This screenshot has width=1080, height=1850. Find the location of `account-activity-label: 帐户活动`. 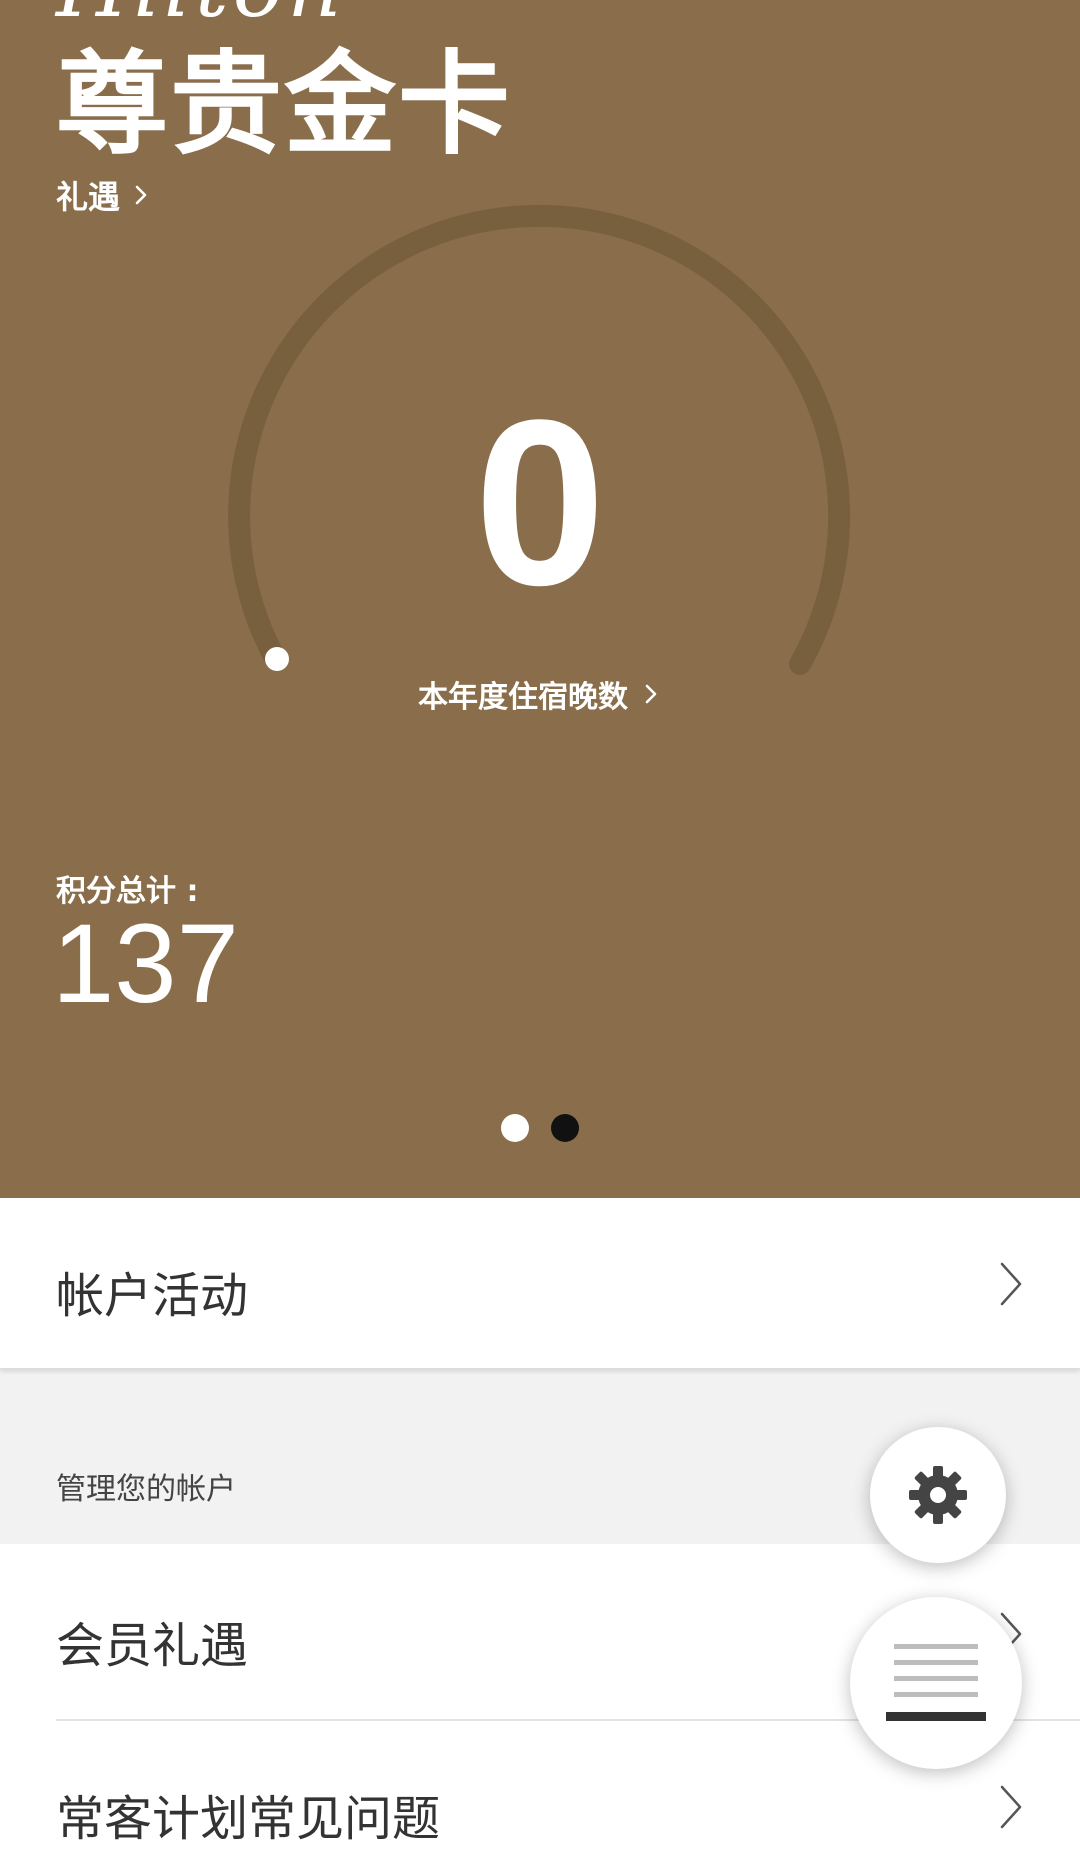

account-activity-label: 帐户活动 is located at coordinates (152, 1296).